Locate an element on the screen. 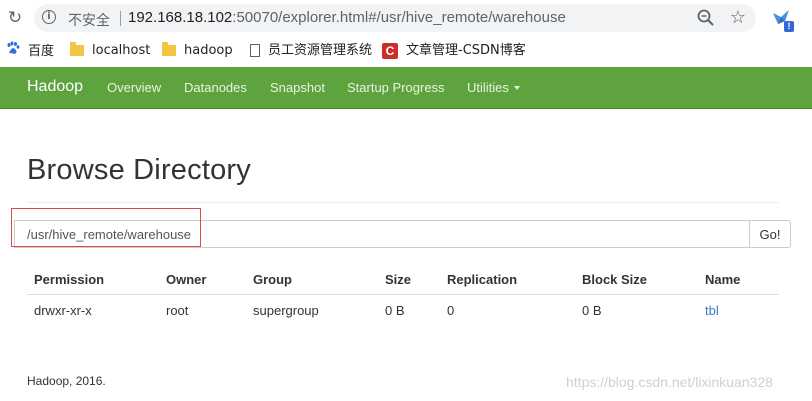 This screenshot has width=812, height=401. csdn-icon: C is located at coordinates (390, 50).